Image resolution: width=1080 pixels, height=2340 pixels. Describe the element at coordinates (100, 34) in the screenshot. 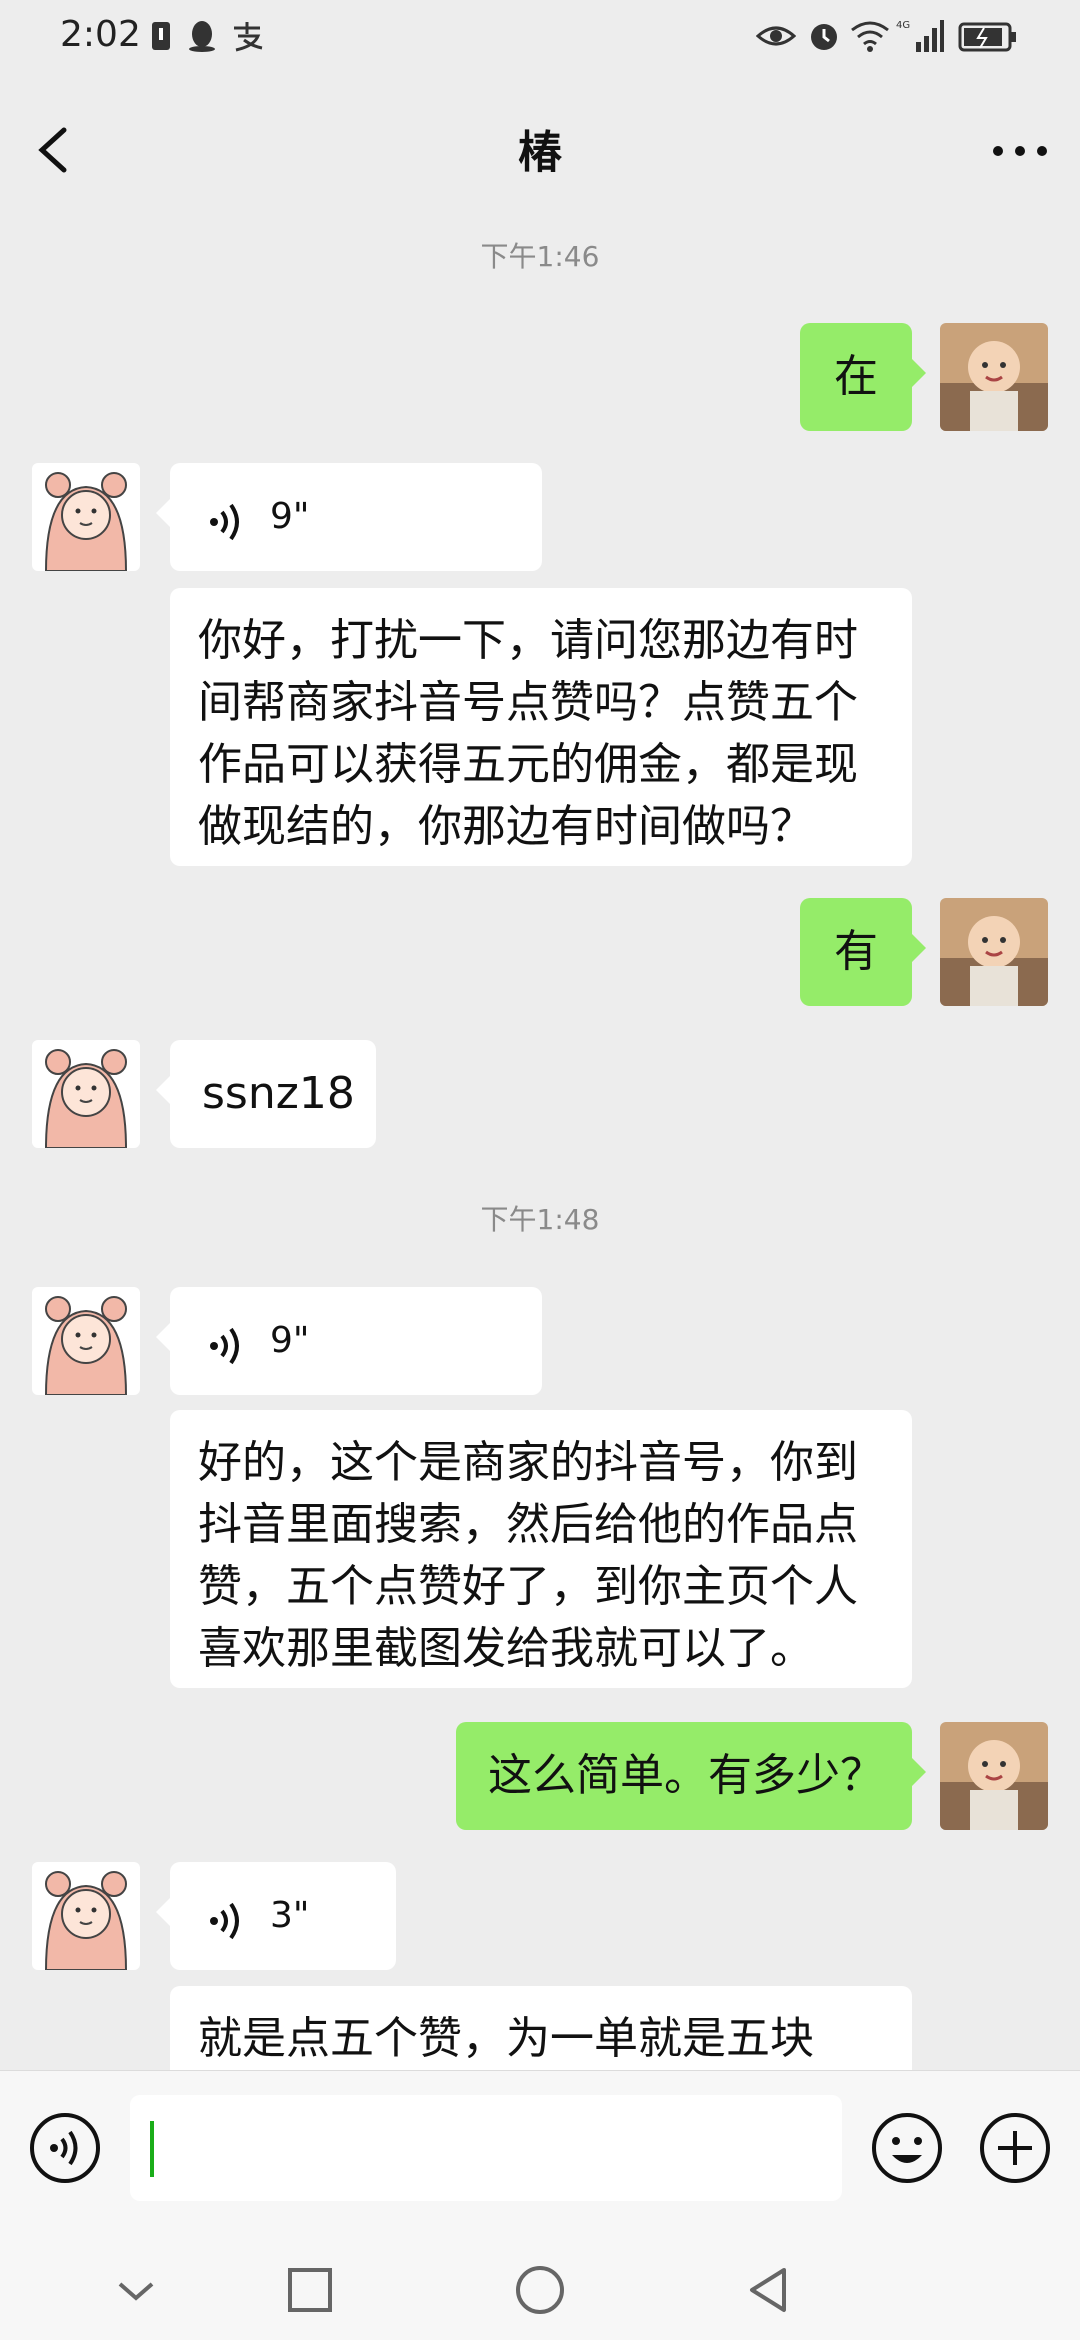

I see `status-time: 2:02` at that location.